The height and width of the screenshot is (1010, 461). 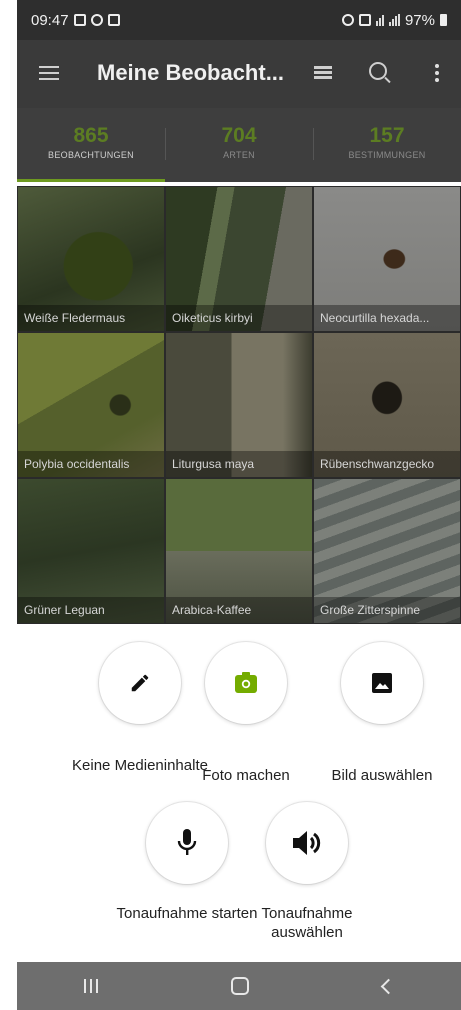 I want to click on tab-identifications: 157 BESTIMMUNGEN, so click(x=387, y=145).